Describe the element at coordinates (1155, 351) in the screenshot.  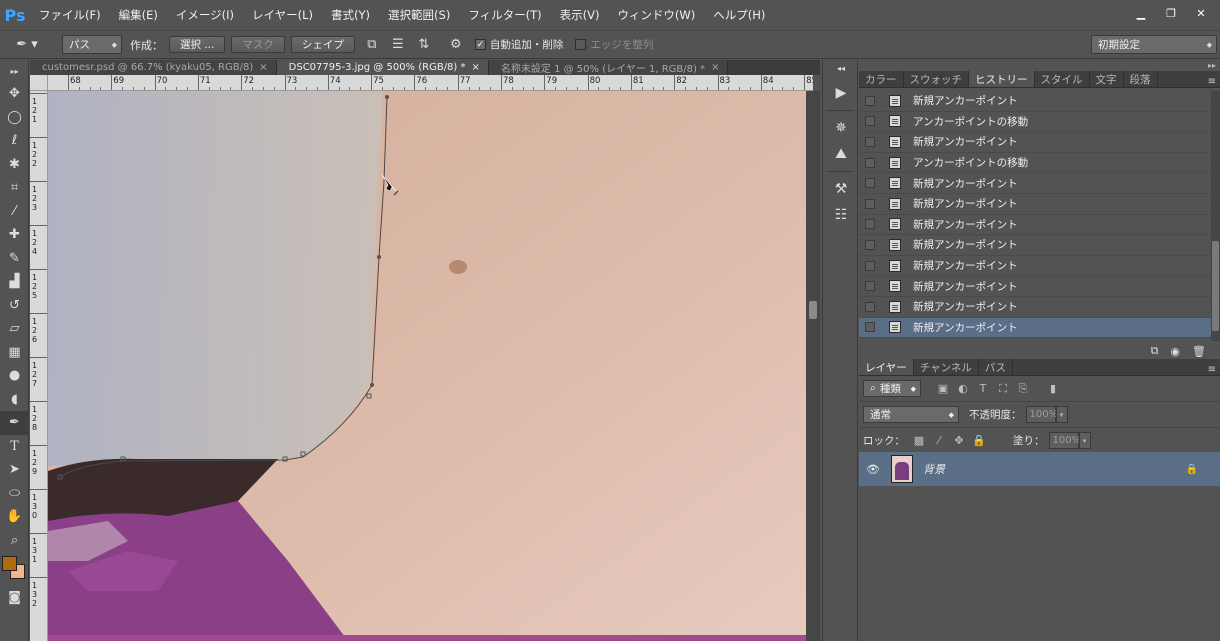
I see `new-document-from-state-icon: ⧉` at that location.